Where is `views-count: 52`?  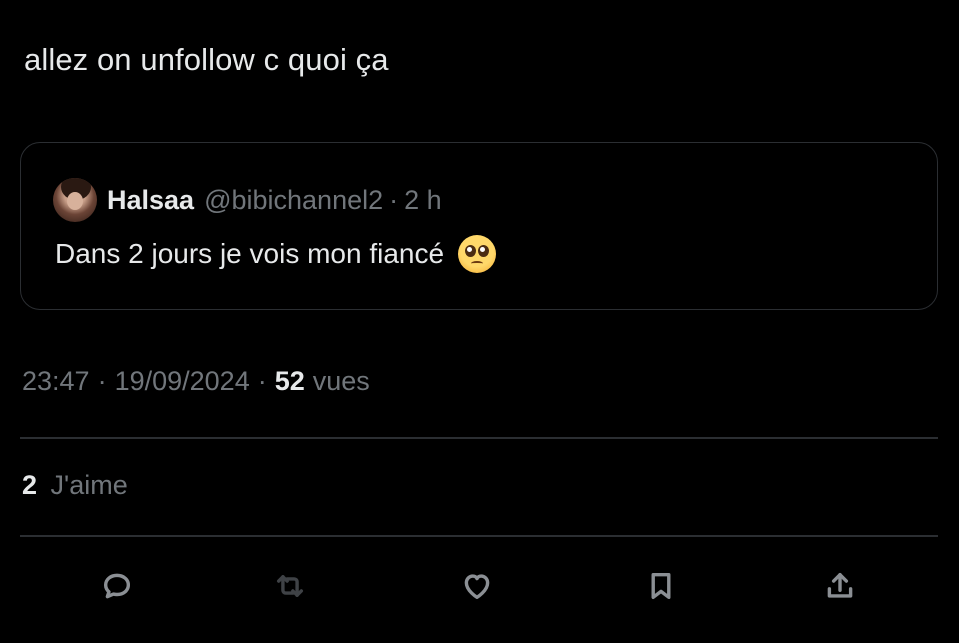
views-count: 52 is located at coordinates (289, 381).